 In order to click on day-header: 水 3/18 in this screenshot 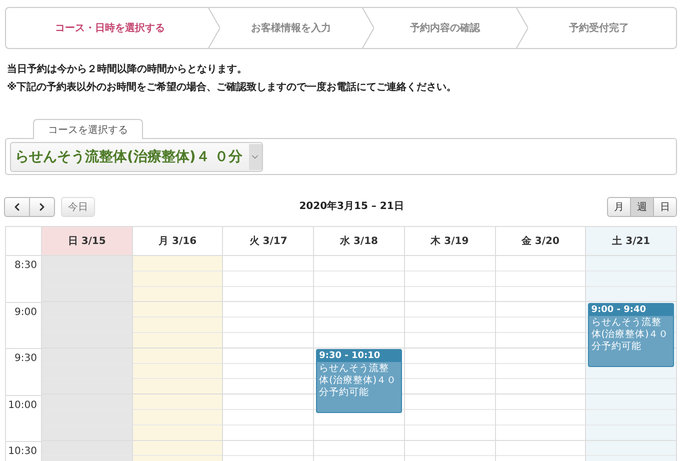, I will do `click(358, 241)`.